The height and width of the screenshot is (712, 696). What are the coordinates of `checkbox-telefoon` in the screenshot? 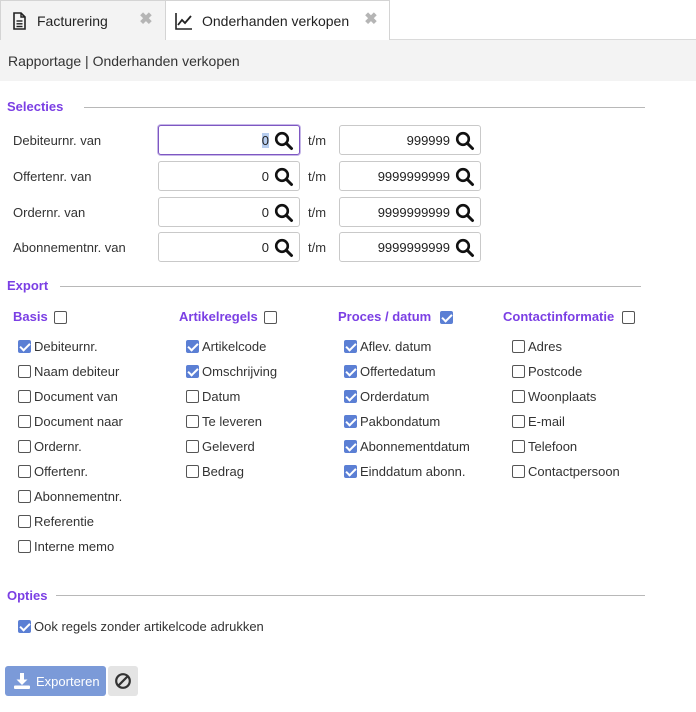 It's located at (518, 446).